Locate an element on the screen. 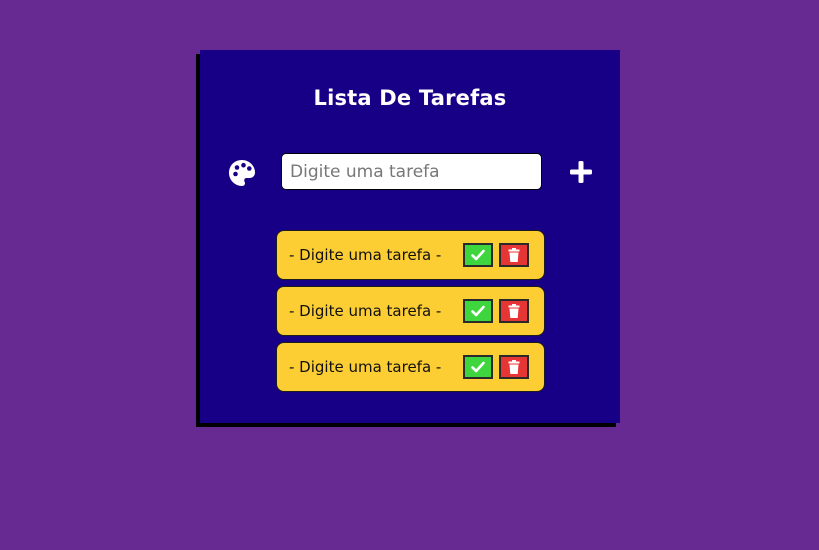  page-title: Lista De Tarefas is located at coordinates (410, 98).